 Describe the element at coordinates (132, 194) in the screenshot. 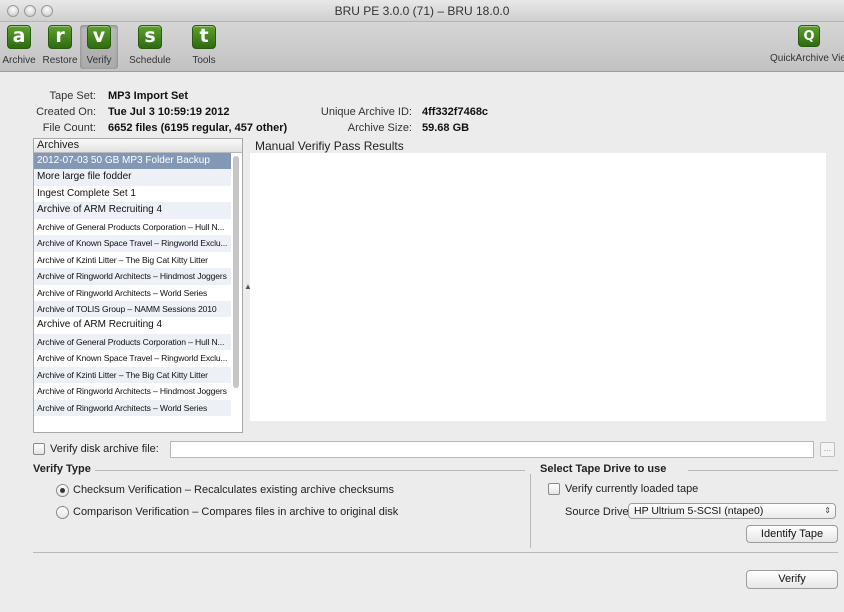

I see `archive-list-item: Ingest Complete Set 1` at that location.